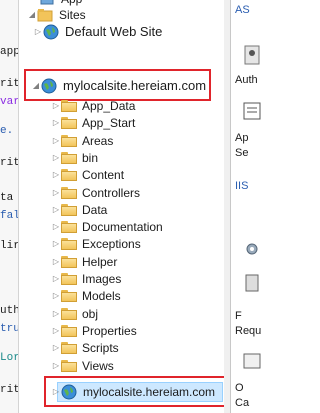  I want to click on tree-item-folder: ▷ Views, so click(82, 366).